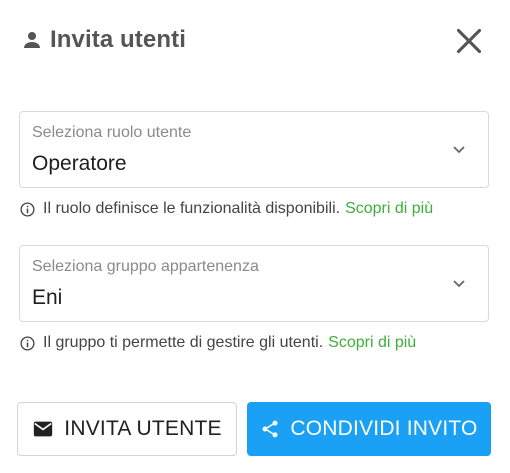 Image resolution: width=510 pixels, height=473 pixels. I want to click on share-invite-button: CONDIVIDI INVITO, so click(369, 429).